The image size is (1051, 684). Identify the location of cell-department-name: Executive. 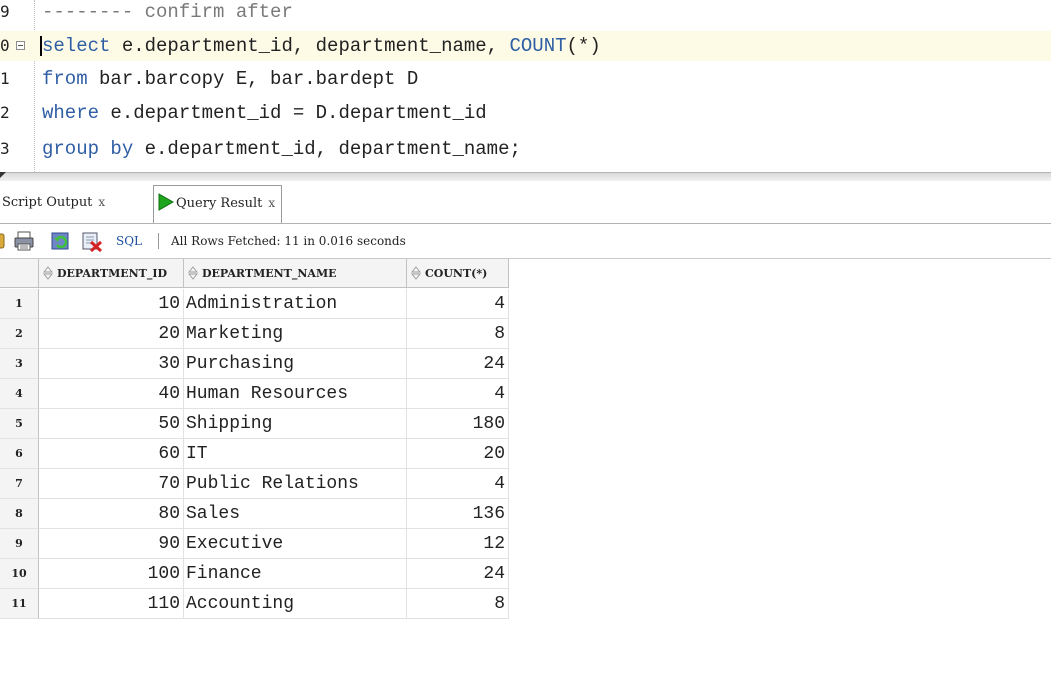
(295, 544).